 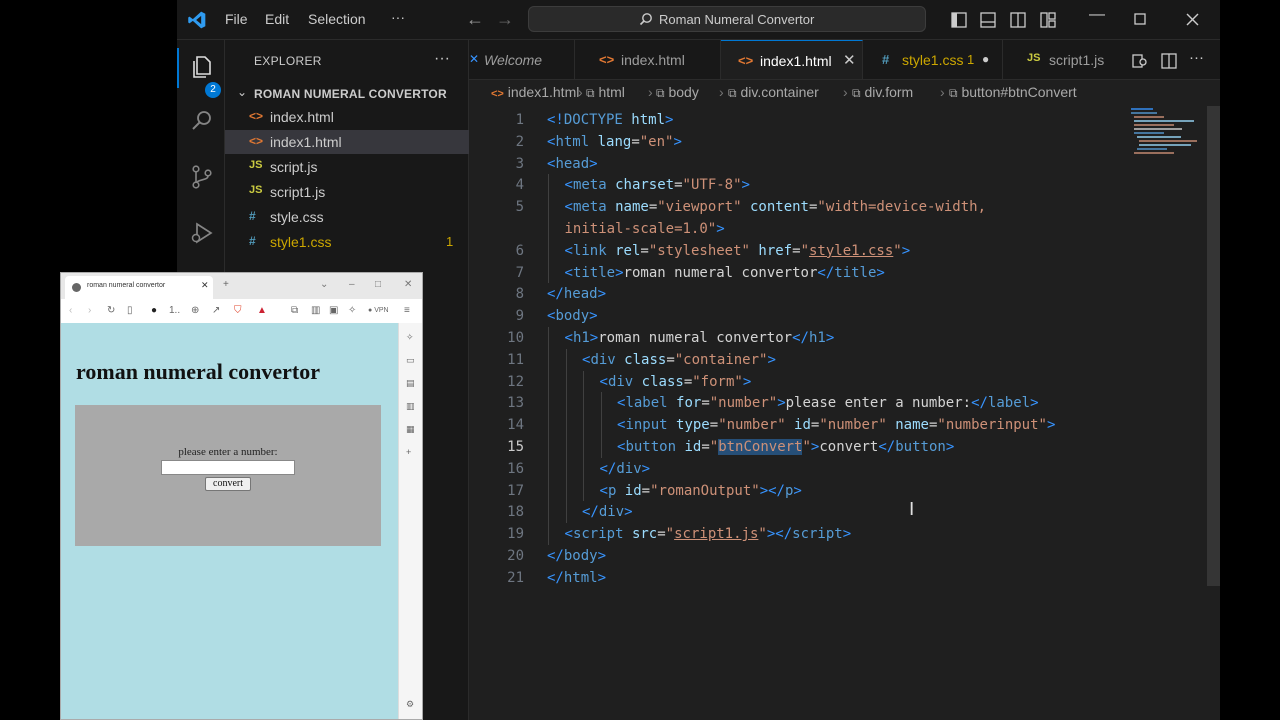 I want to click on toggle-panel-icon, so click(x=988, y=20).